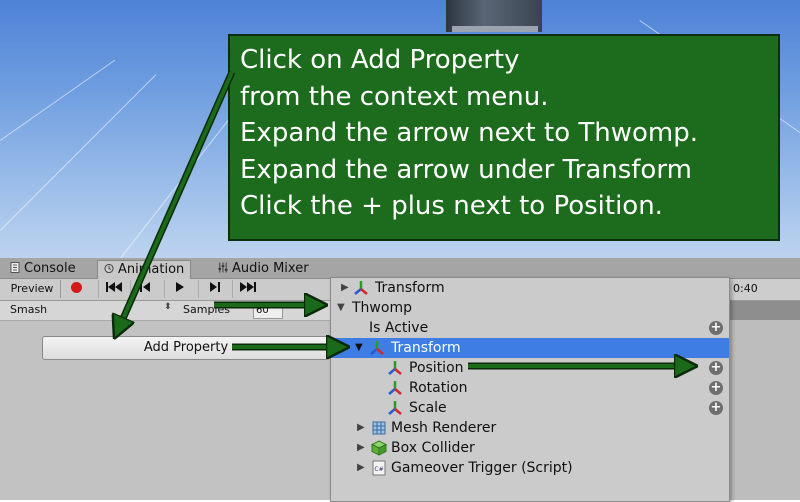 Image resolution: width=800 pixels, height=502 pixels. I want to click on tab-console-label: Console, so click(50, 268).